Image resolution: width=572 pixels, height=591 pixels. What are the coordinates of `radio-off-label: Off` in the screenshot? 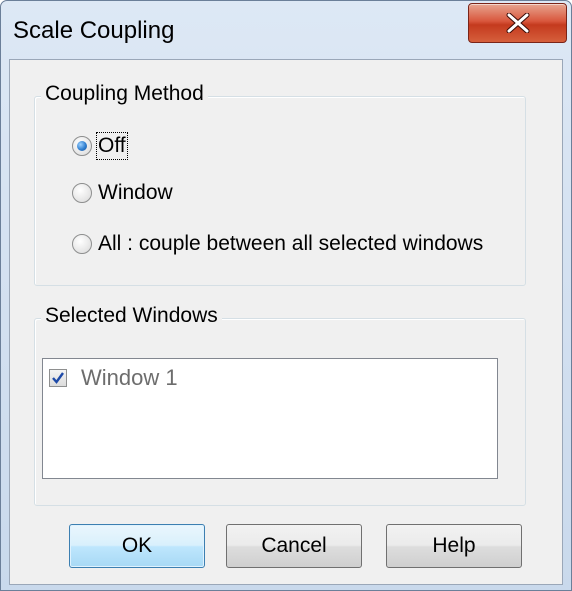 It's located at (112, 146).